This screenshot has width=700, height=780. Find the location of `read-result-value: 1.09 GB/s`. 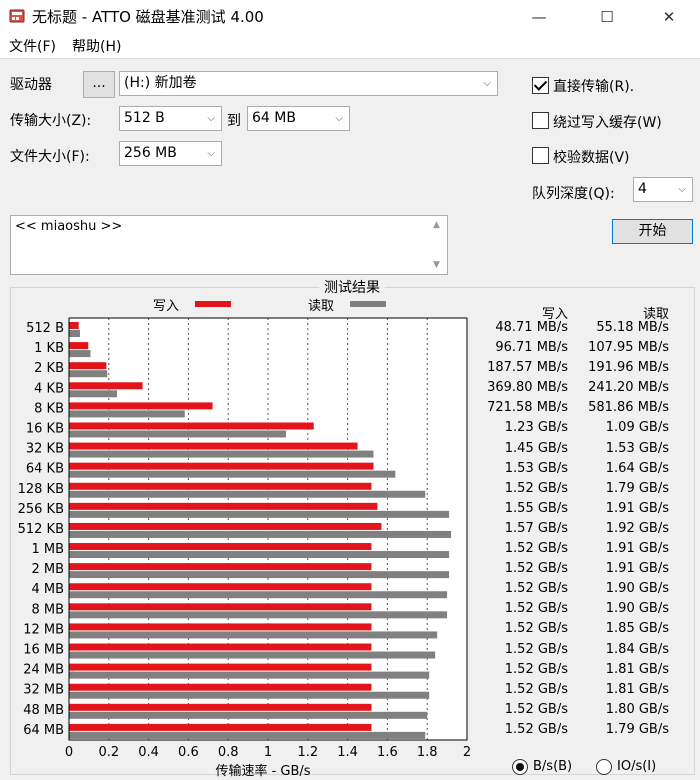

read-result-value: 1.09 GB/s is located at coordinates (637, 428).